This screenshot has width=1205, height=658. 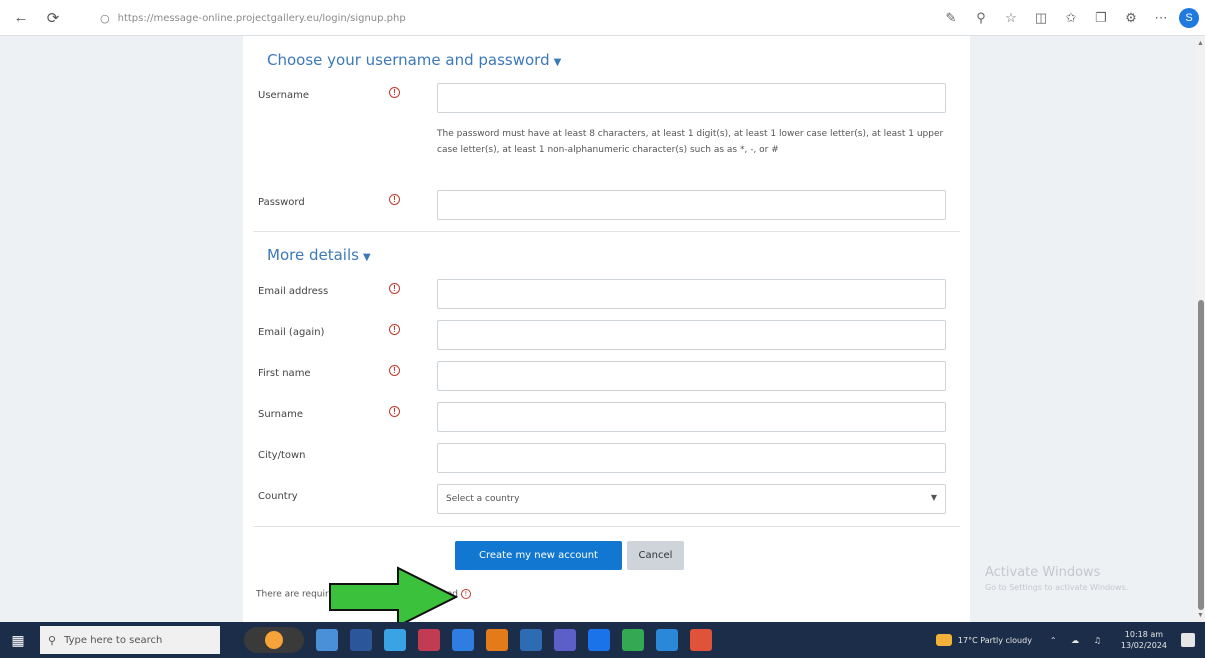 I want to click on read-aloud-icon: ✎, so click(x=951, y=18).